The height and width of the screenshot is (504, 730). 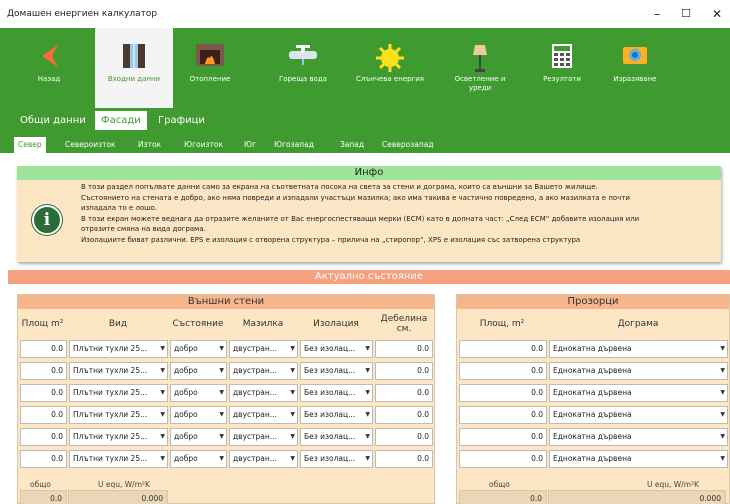 What do you see at coordinates (124, 484) in the screenshot?
I see `walls-uequ-label: U equ, W/m²K` at bounding box center [124, 484].